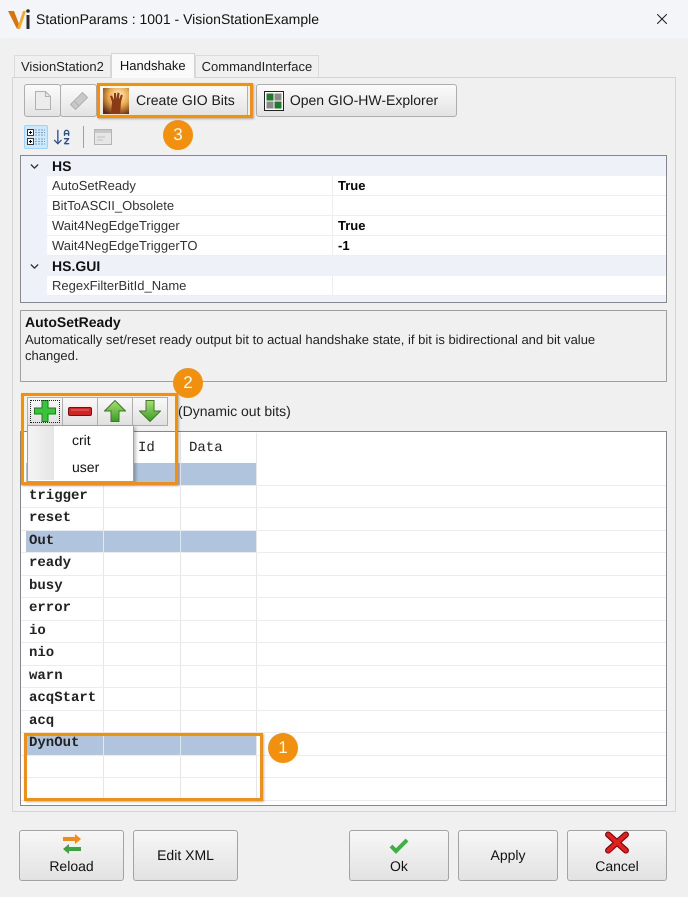  What do you see at coordinates (399, 855) in the screenshot?
I see `ok-button: Ok` at bounding box center [399, 855].